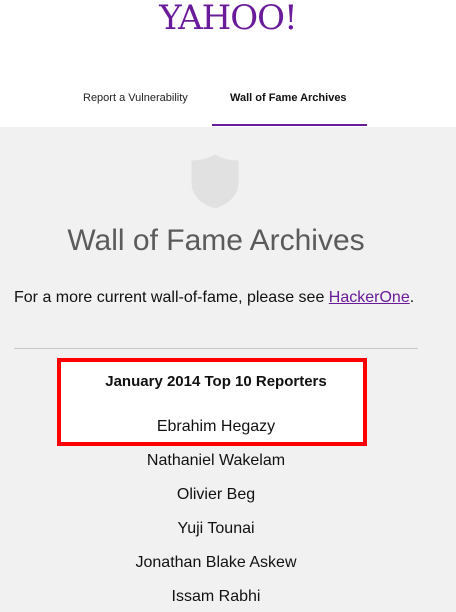  I want to click on page-title: Wall of Fame Archives, so click(216, 240).